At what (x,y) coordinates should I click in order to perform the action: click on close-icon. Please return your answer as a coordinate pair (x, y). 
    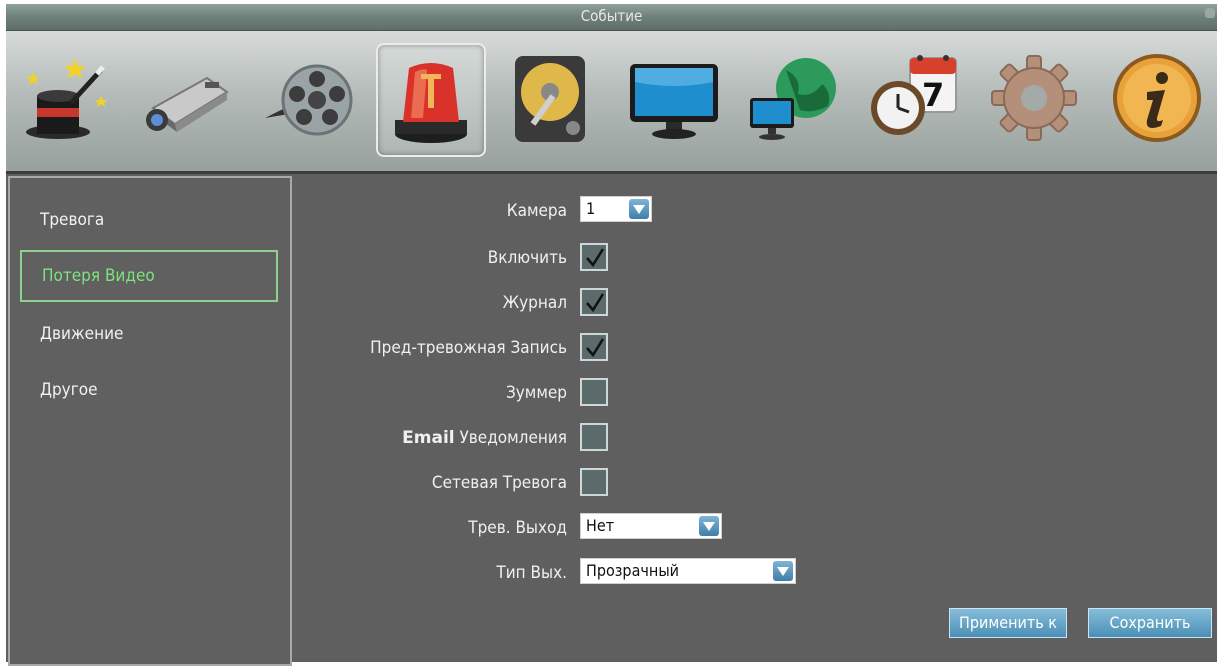
    Looking at the image, I should click on (1210, 13).